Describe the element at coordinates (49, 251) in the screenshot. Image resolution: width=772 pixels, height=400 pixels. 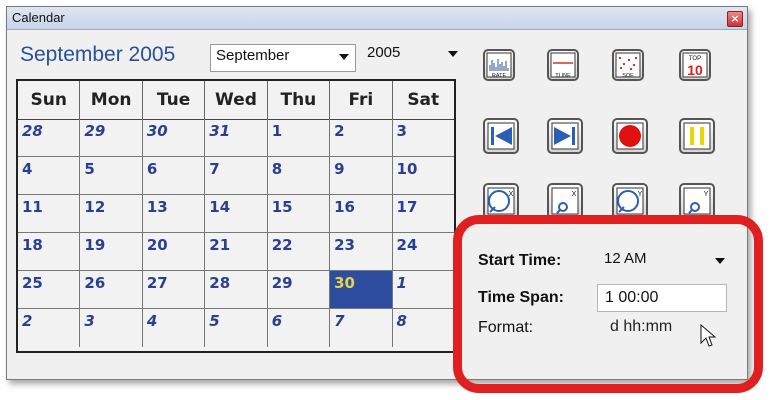
I see `day-cell: 18` at that location.